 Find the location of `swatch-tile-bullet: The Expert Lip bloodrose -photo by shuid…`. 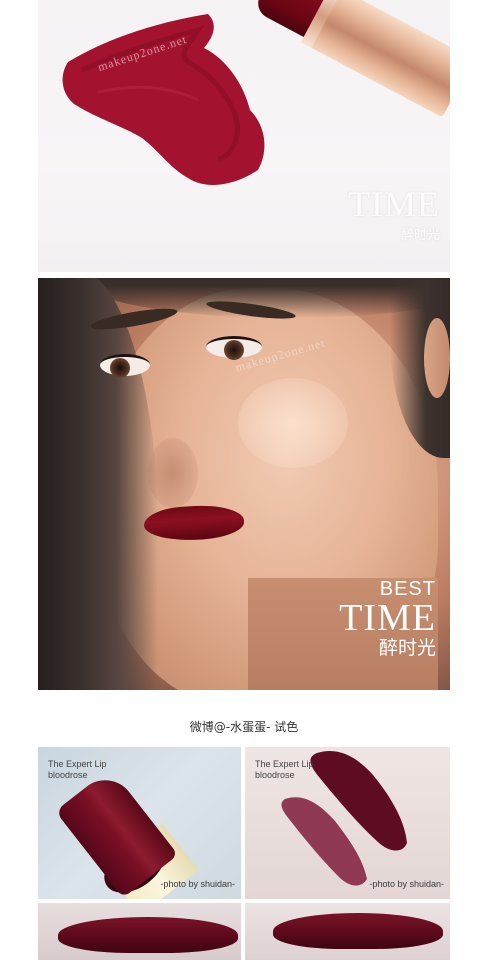

swatch-tile-bullet: The Expert Lip bloodrose -photo by shuid… is located at coordinates (139, 823).